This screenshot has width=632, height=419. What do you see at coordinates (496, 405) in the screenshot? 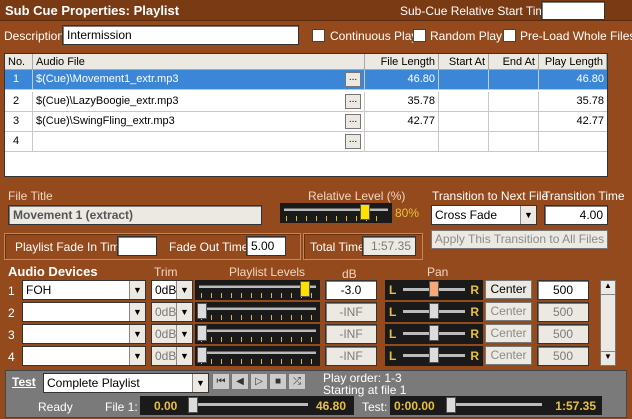
I see `test-progress-slider: 0:00.00 1:57.35` at bounding box center [496, 405].